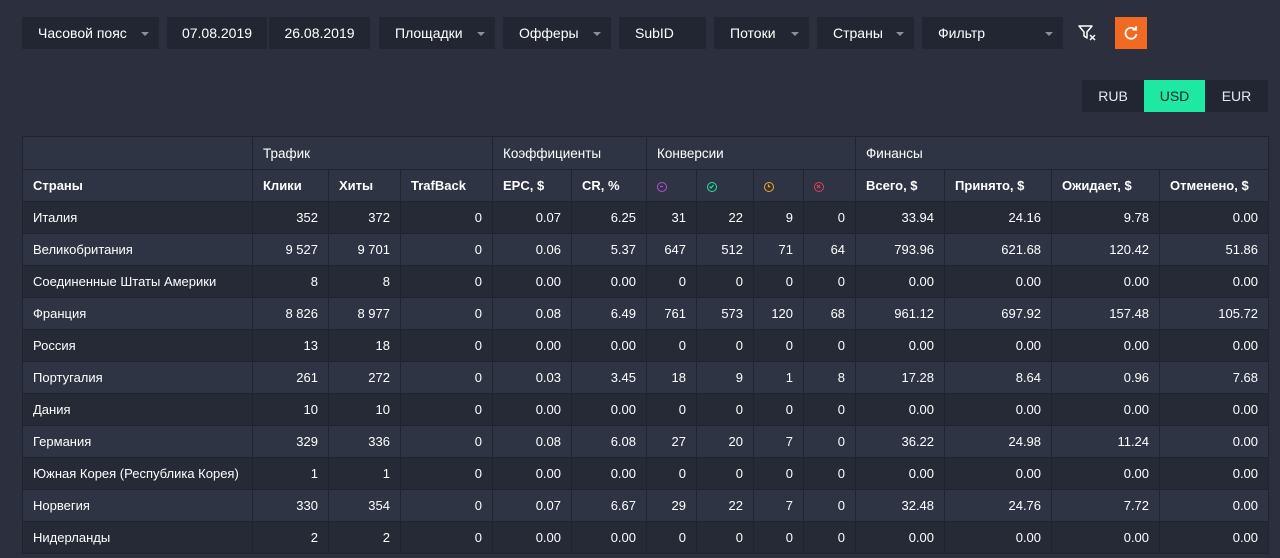 Image resolution: width=1280 pixels, height=558 pixels. I want to click on subid-dropdown: SubID, so click(662, 33).